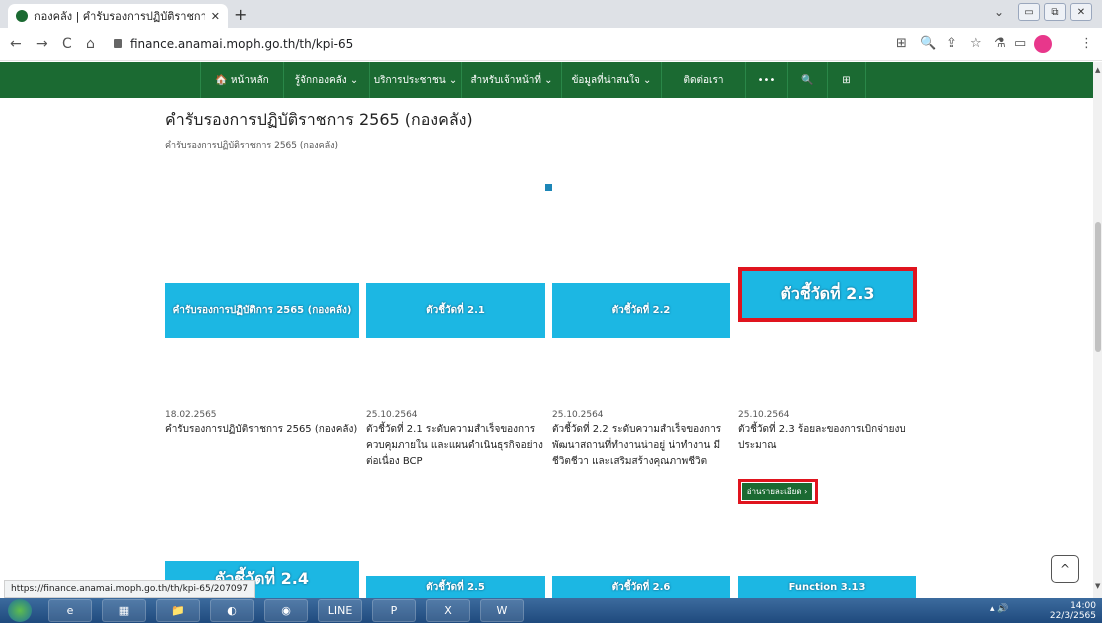 The width and height of the screenshot is (1102, 623). What do you see at coordinates (808, 80) in the screenshot?
I see `nav-search-icon: 🔍` at bounding box center [808, 80].